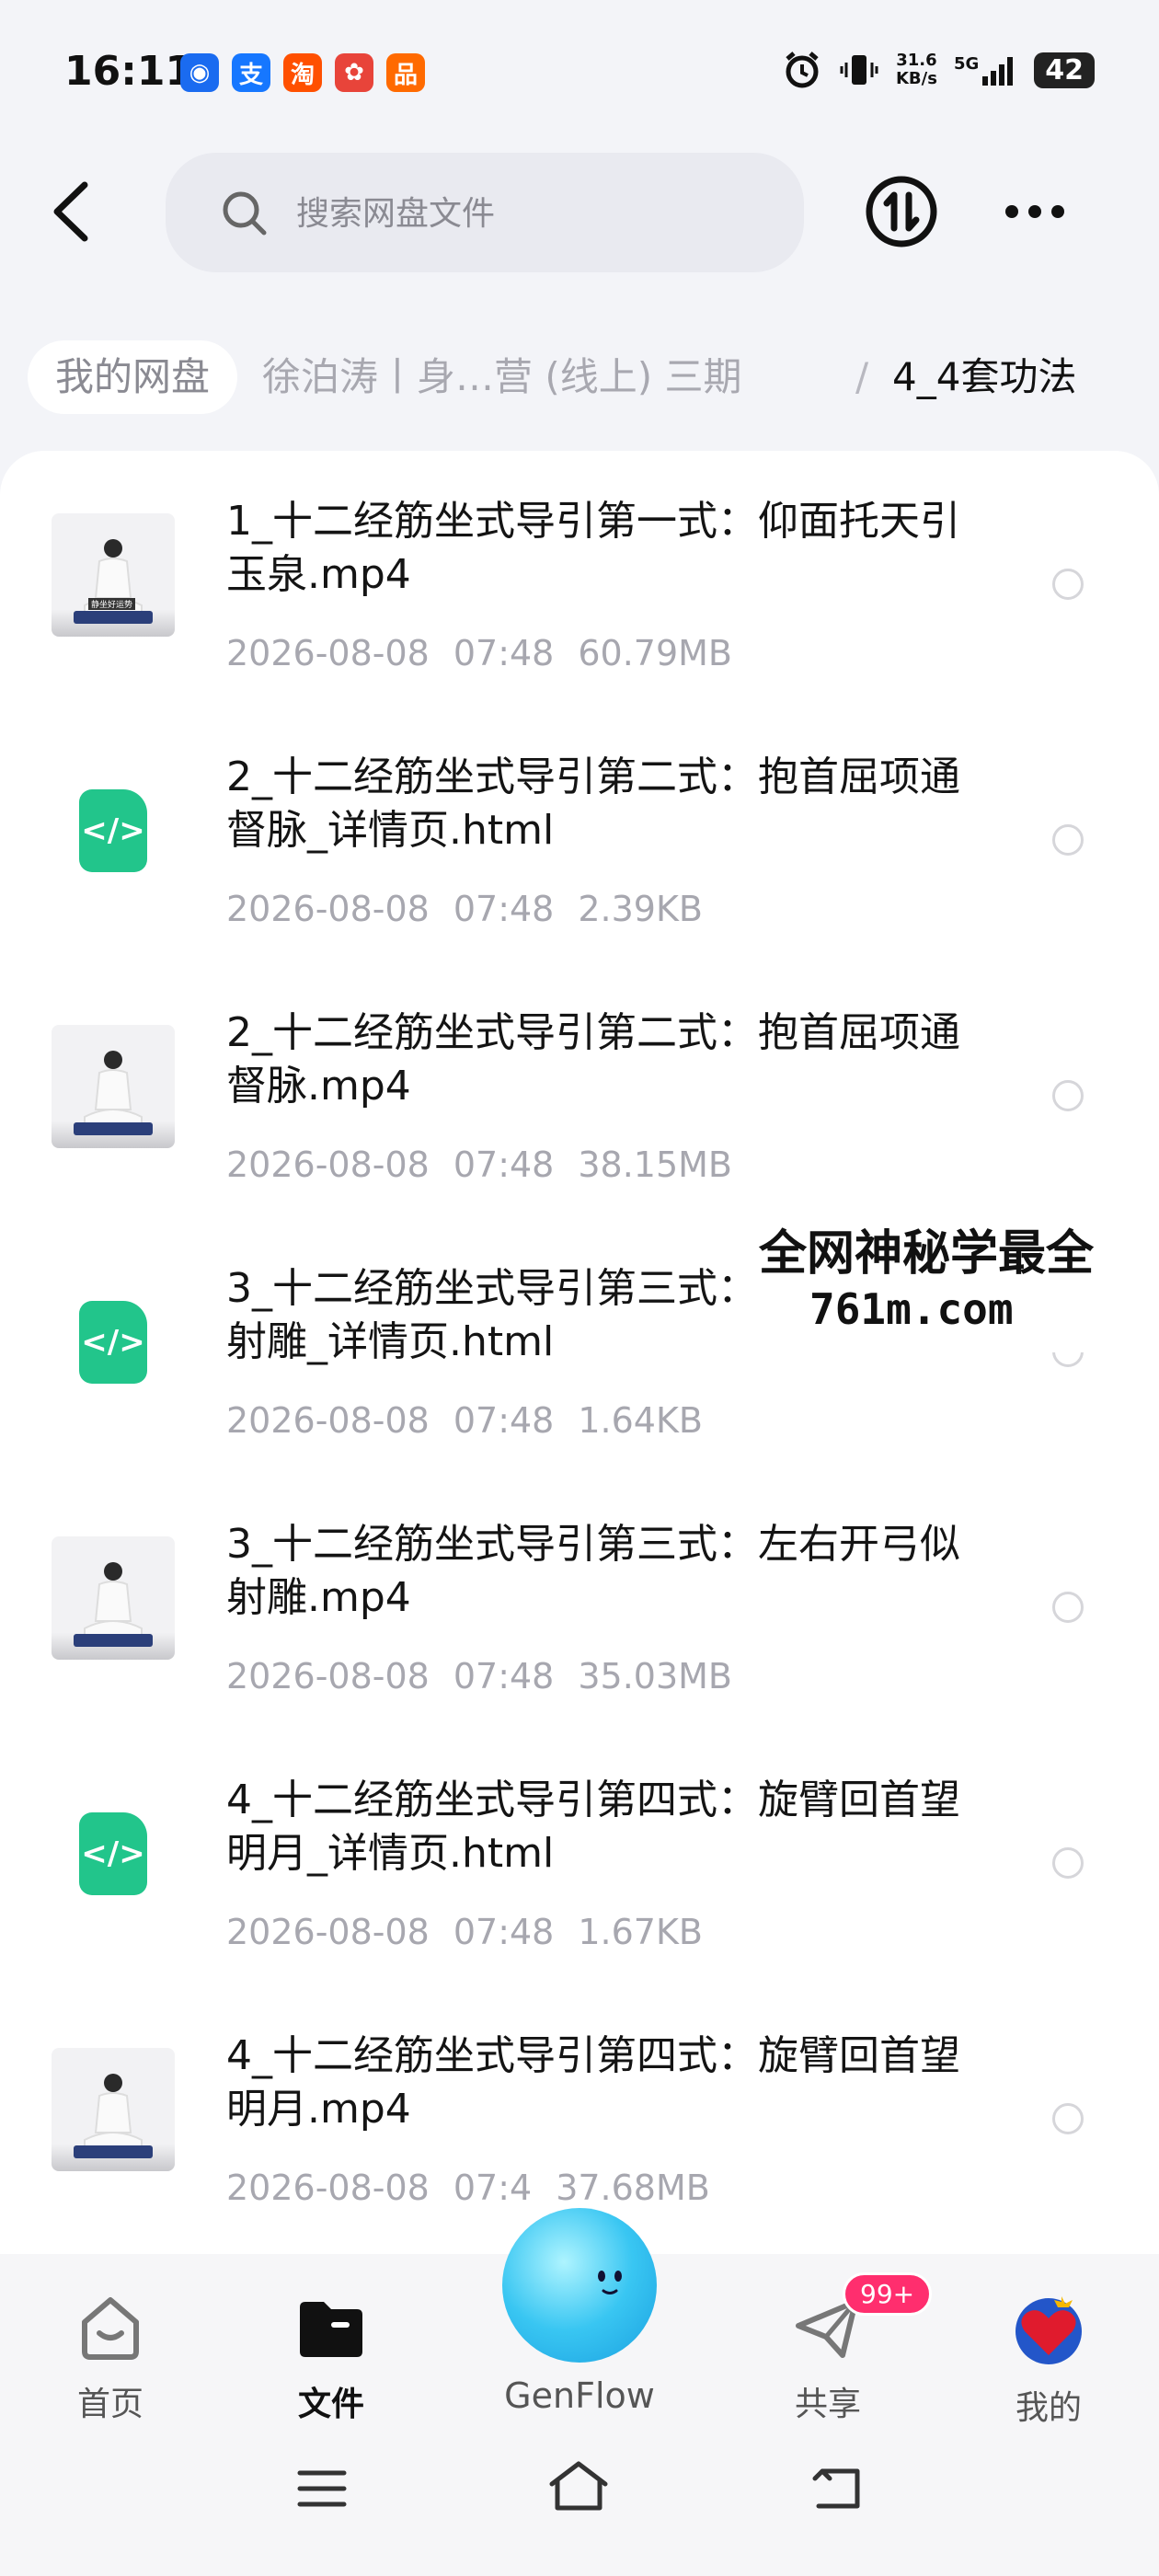  I want to click on network-speed: 31.6 KB/s, so click(916, 70).